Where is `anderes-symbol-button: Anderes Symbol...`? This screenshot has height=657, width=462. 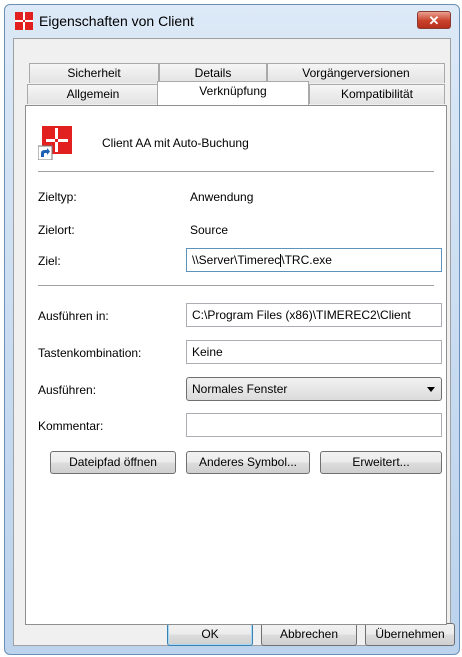
anderes-symbol-button: Anderes Symbol... is located at coordinates (248, 462).